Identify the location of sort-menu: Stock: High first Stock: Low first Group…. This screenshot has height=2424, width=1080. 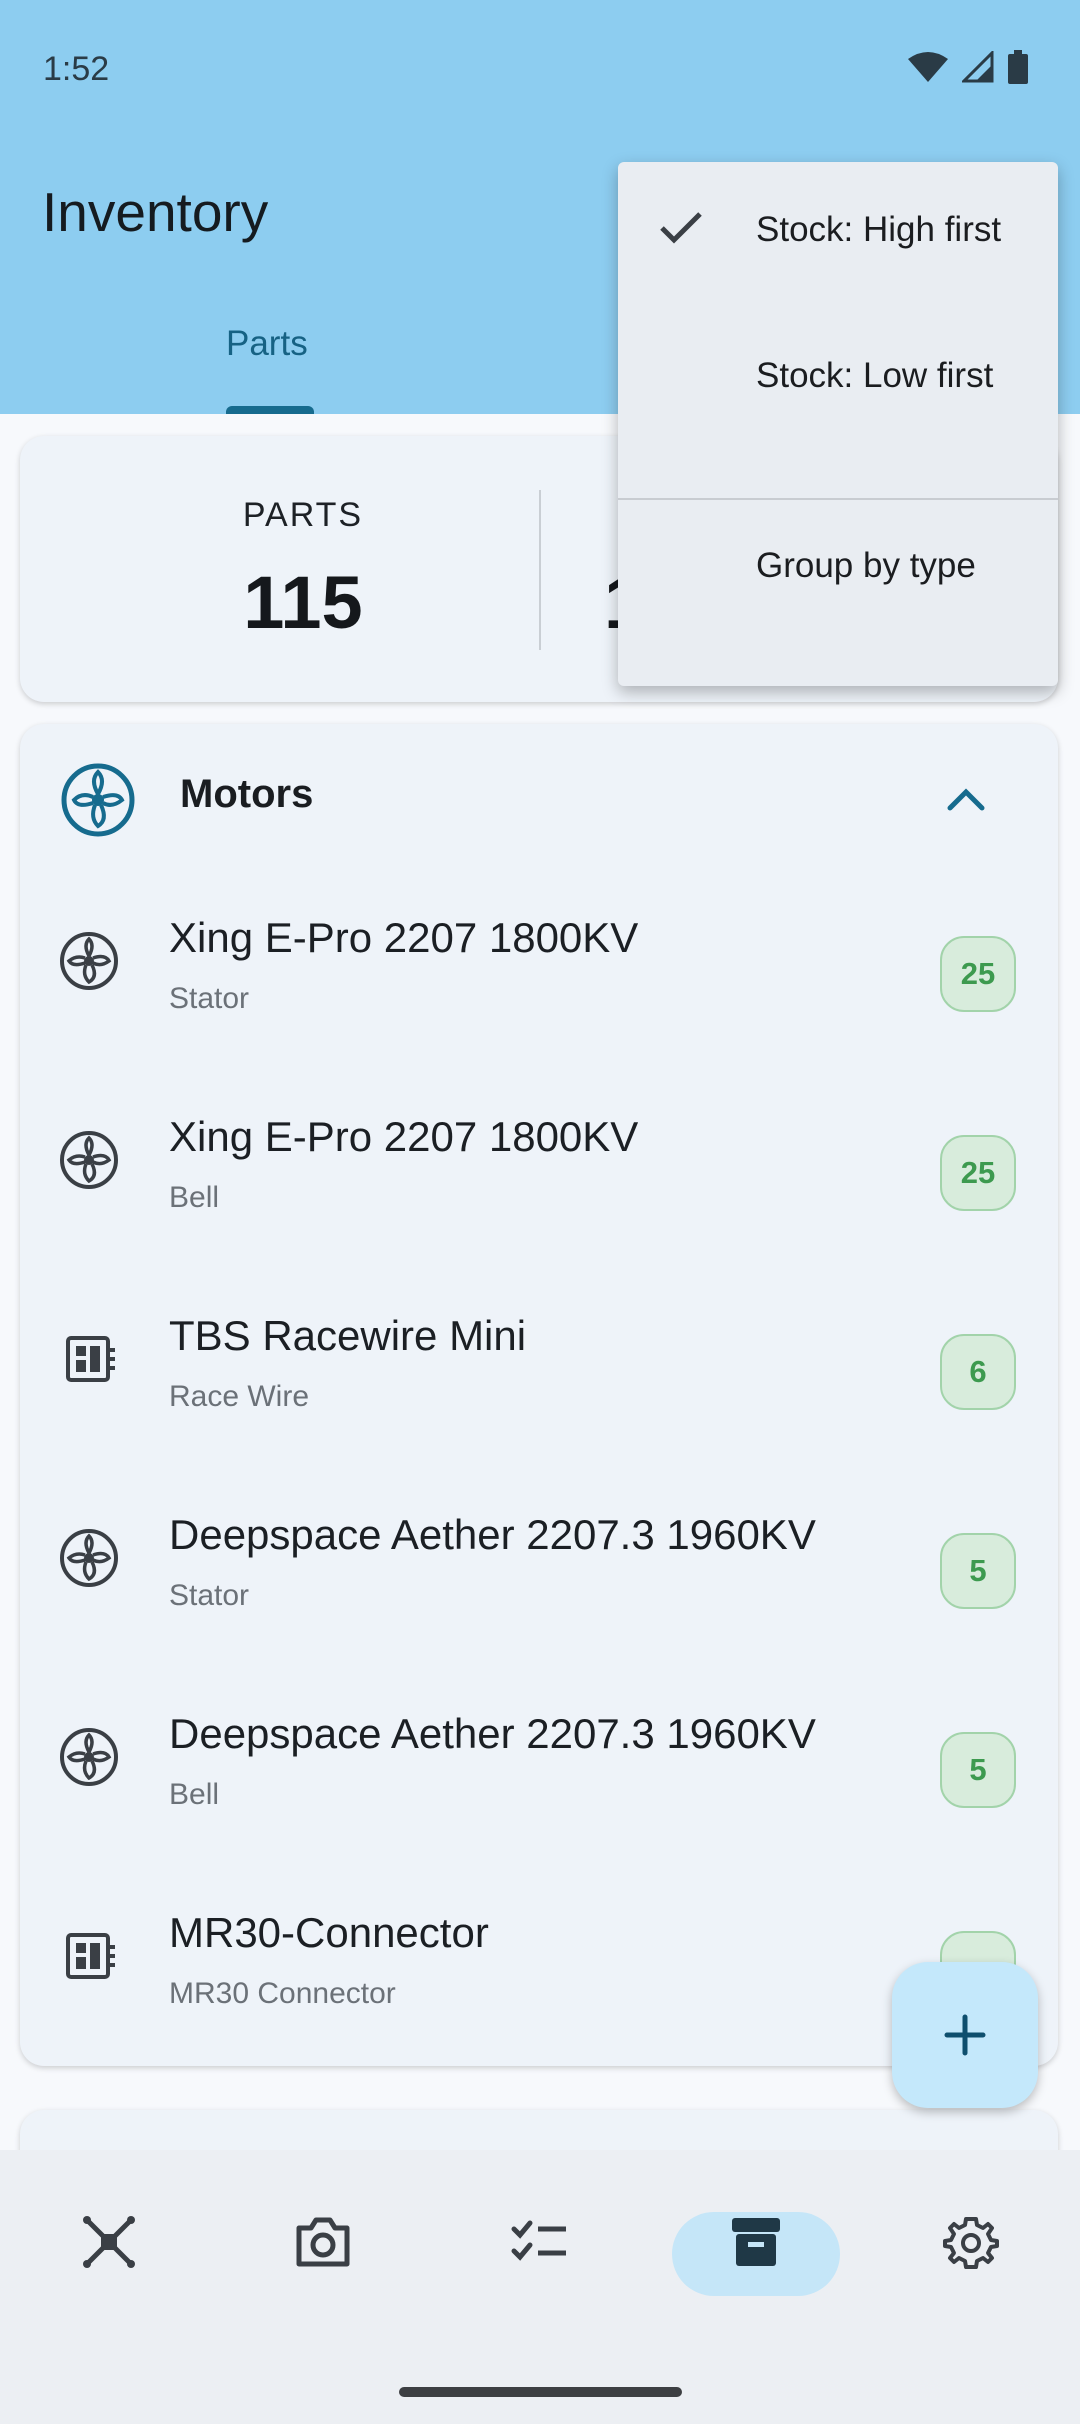
(838, 424).